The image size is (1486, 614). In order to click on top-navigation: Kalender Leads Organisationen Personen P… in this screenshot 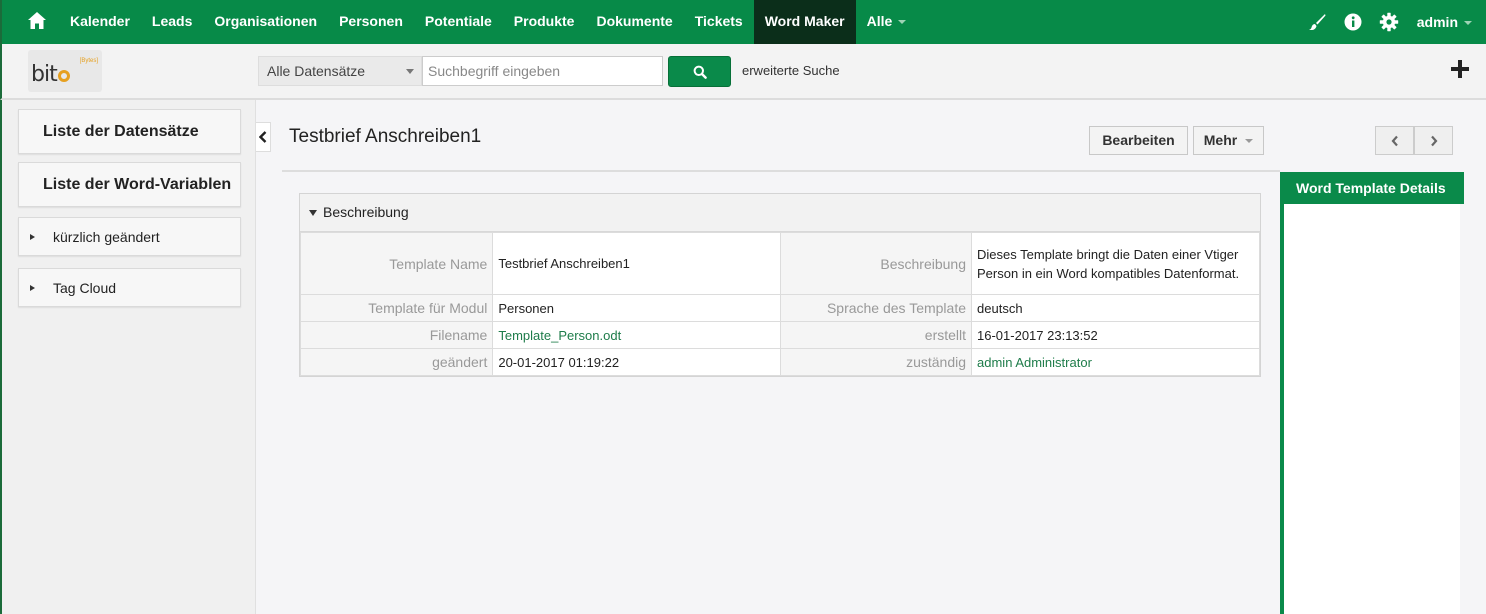, I will do `click(743, 22)`.